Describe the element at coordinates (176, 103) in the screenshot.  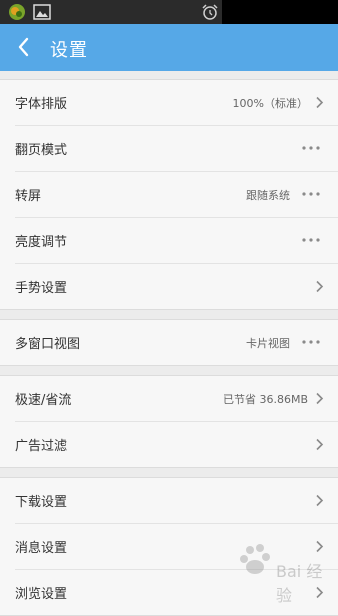
I see `settings-row: 字体排版 100%（标准）` at that location.